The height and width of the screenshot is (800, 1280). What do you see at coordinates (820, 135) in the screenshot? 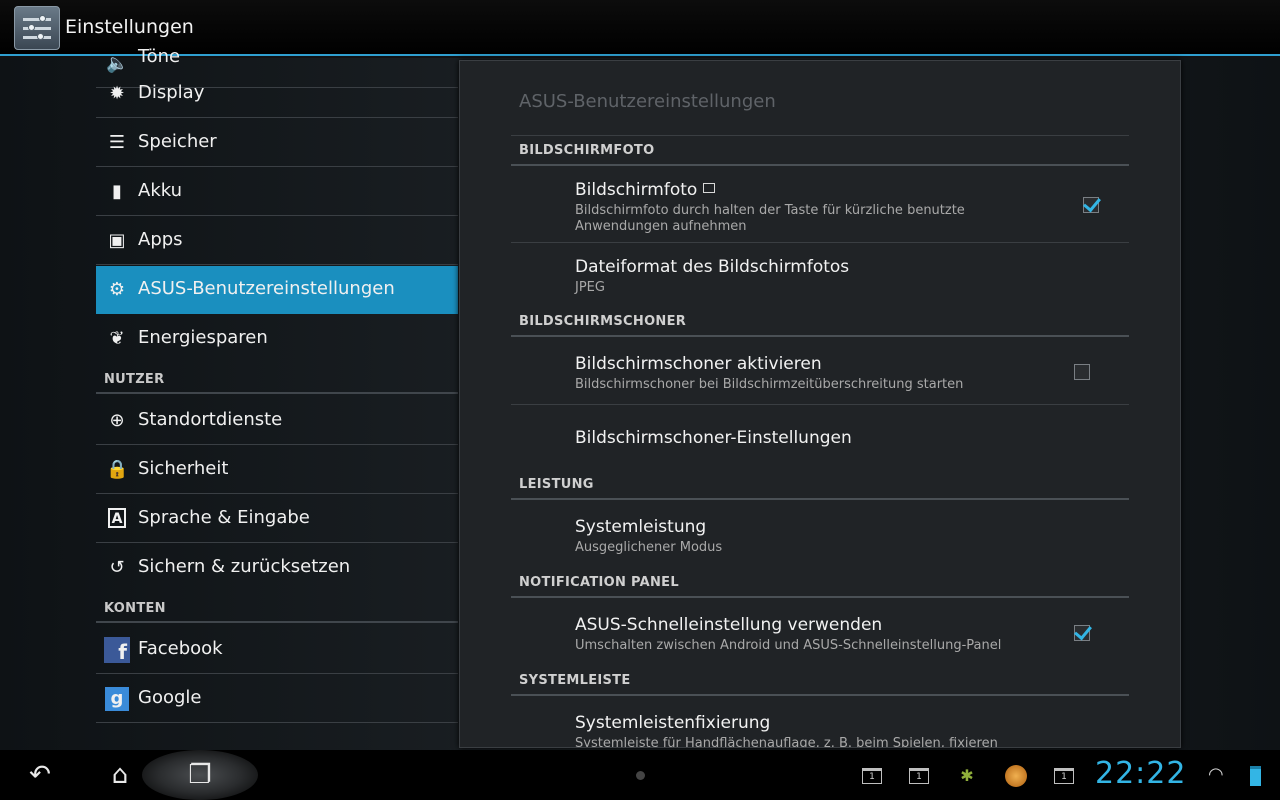
I see `divider` at bounding box center [820, 135].